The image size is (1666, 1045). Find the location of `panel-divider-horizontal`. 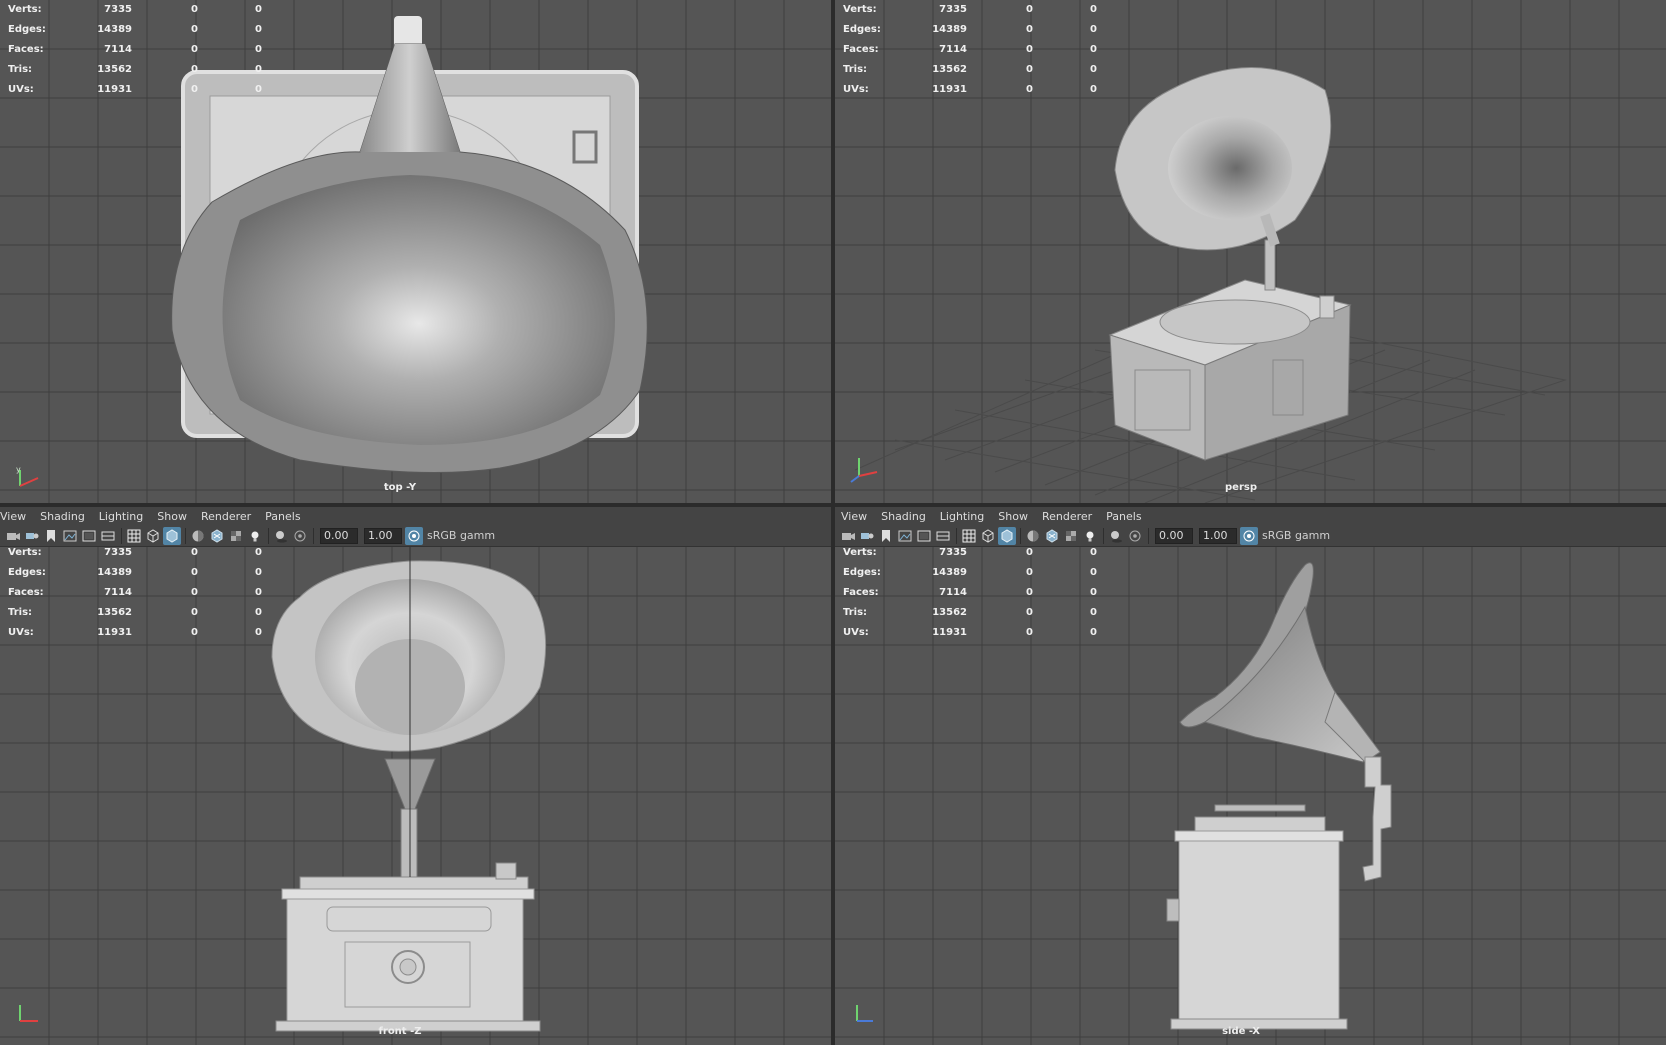

panel-divider-horizontal is located at coordinates (833, 505).